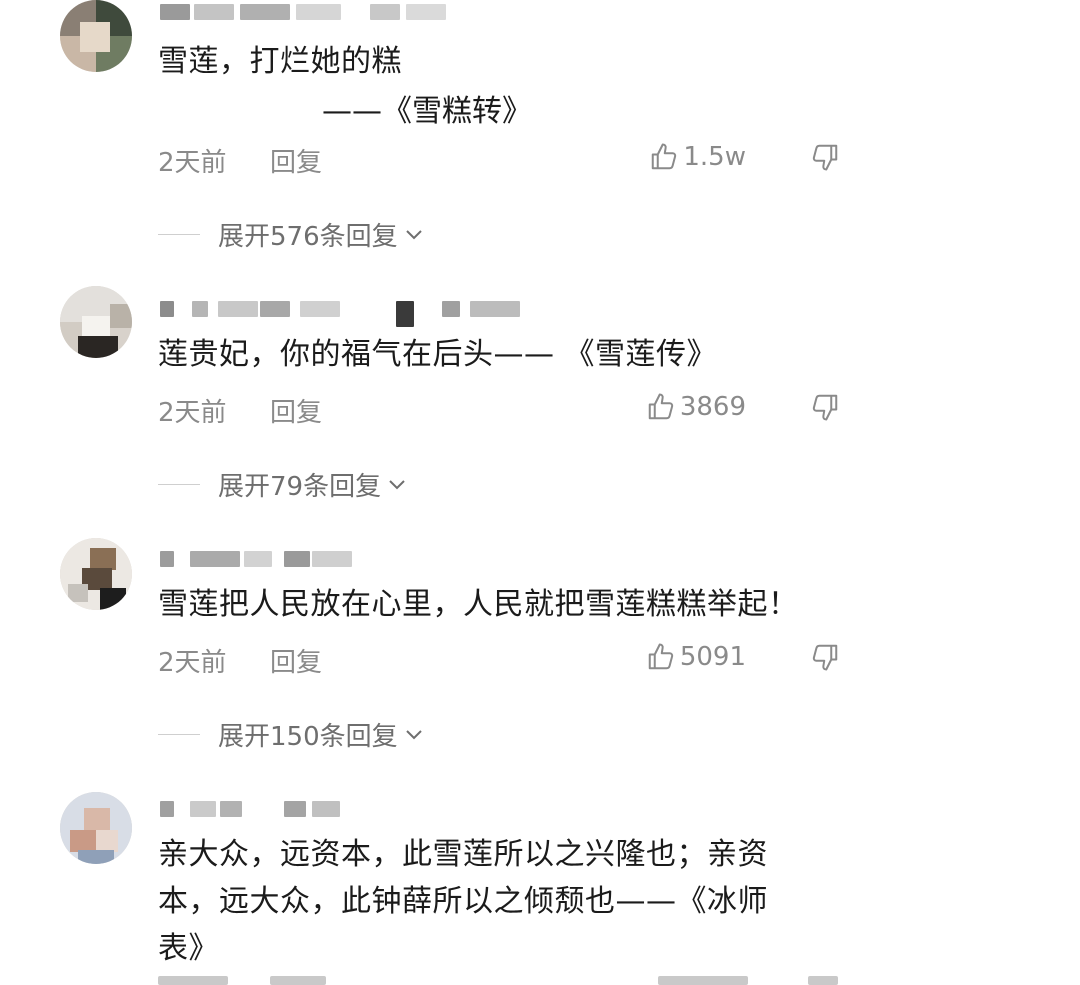 Image resolution: width=1080 pixels, height=985 pixels. Describe the element at coordinates (712, 657) in the screenshot. I see `like-count: 5091` at that location.